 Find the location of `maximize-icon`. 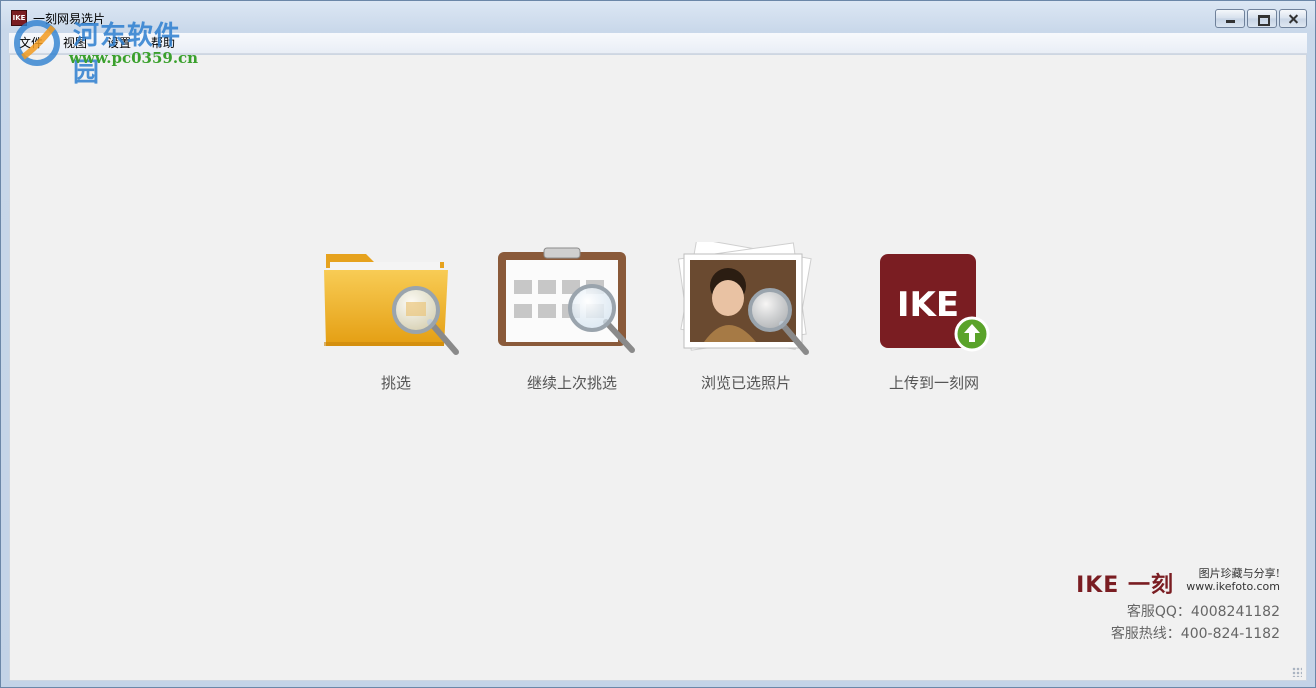

maximize-icon is located at coordinates (1262, 18).